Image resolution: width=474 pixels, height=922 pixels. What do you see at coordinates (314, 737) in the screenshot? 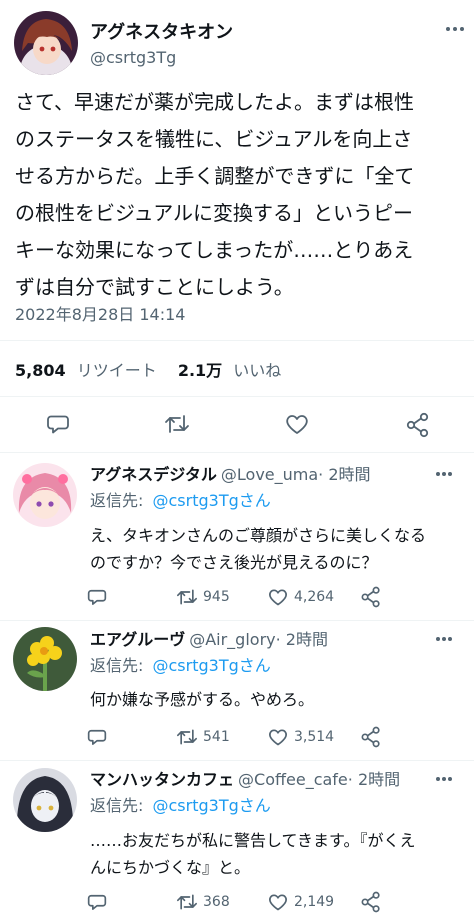
I see `like-count: 3,514` at bounding box center [314, 737].